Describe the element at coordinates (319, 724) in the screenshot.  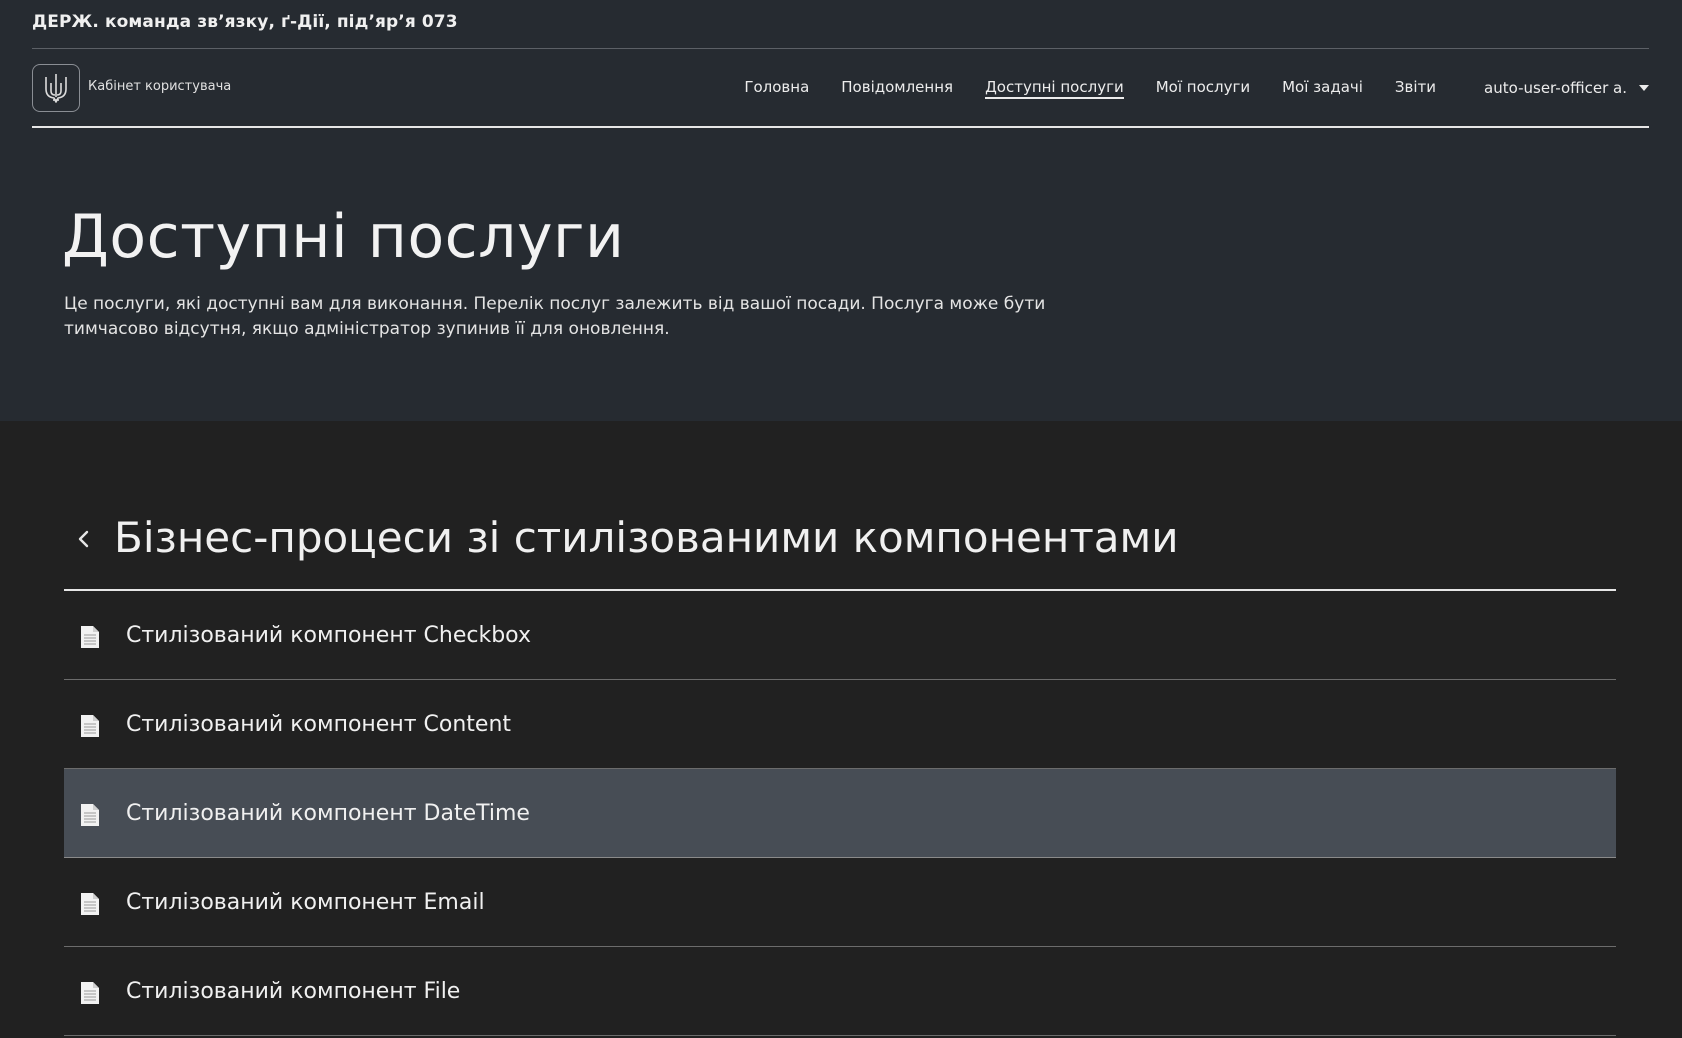
I see `service-item-label: Стилізований компонент Content` at that location.